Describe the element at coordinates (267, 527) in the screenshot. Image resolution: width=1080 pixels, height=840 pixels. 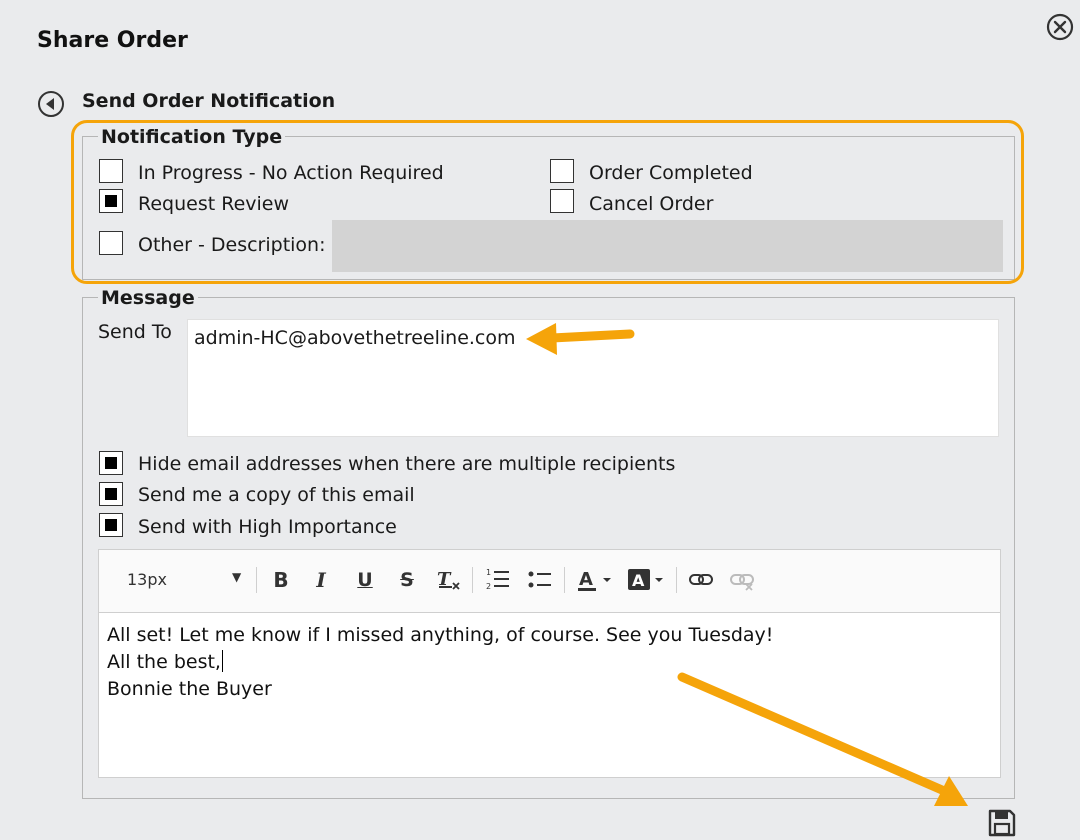
I see `high-importance-label: Send with High Importance` at that location.